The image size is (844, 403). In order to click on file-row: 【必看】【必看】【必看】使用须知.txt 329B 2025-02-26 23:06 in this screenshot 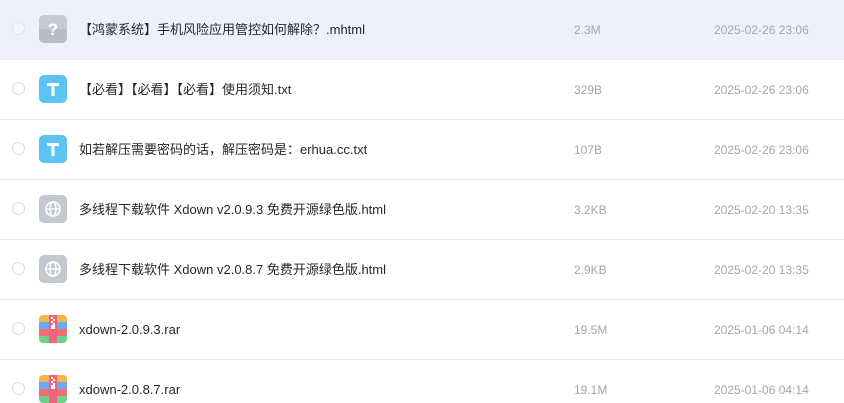, I will do `click(422, 90)`.